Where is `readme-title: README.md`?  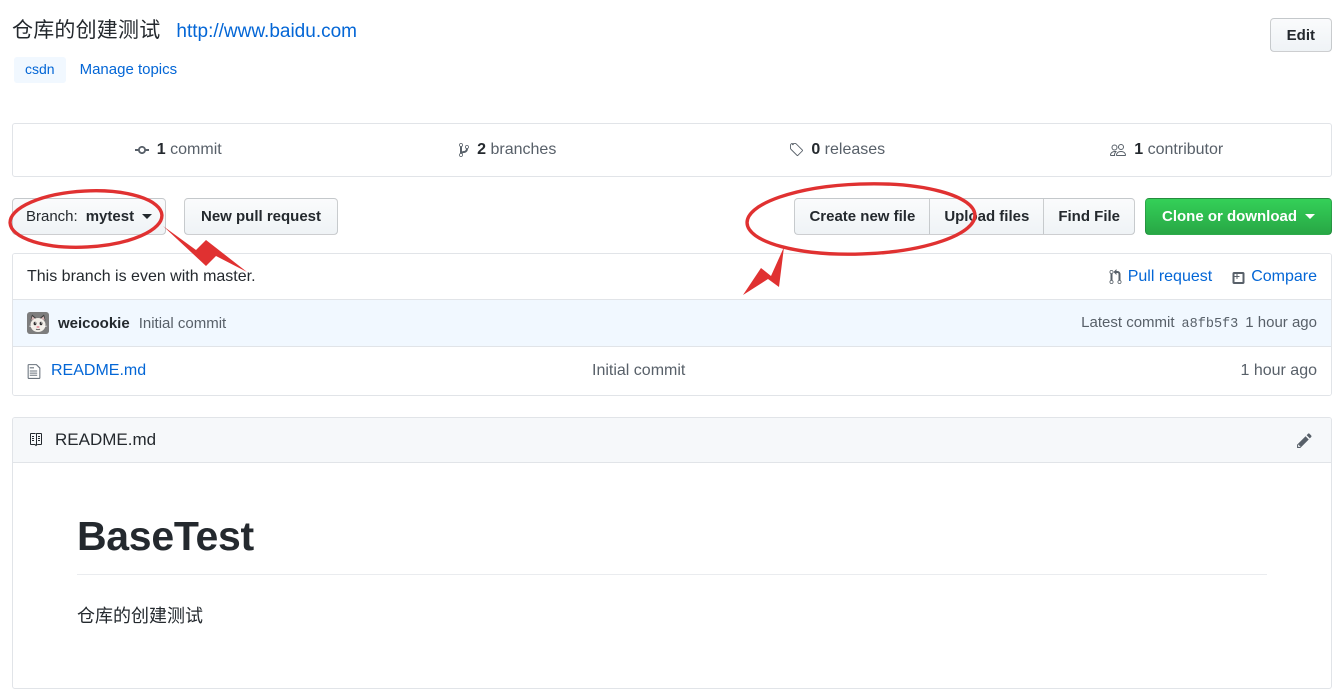
readme-title: README.md is located at coordinates (106, 439).